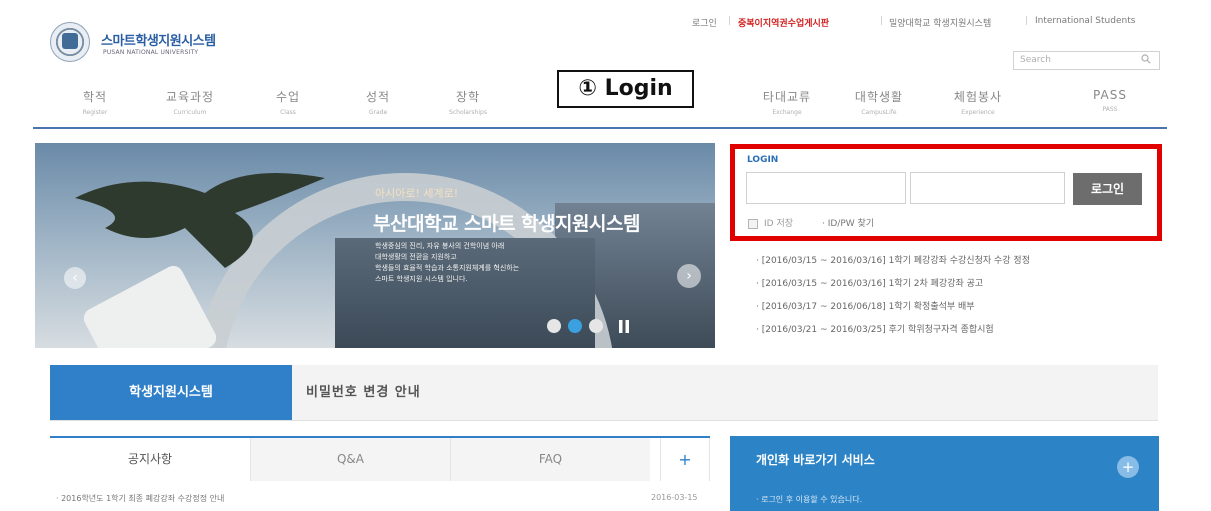 This screenshot has width=1211, height=511. I want to click on emblem-center-icon, so click(70, 41).